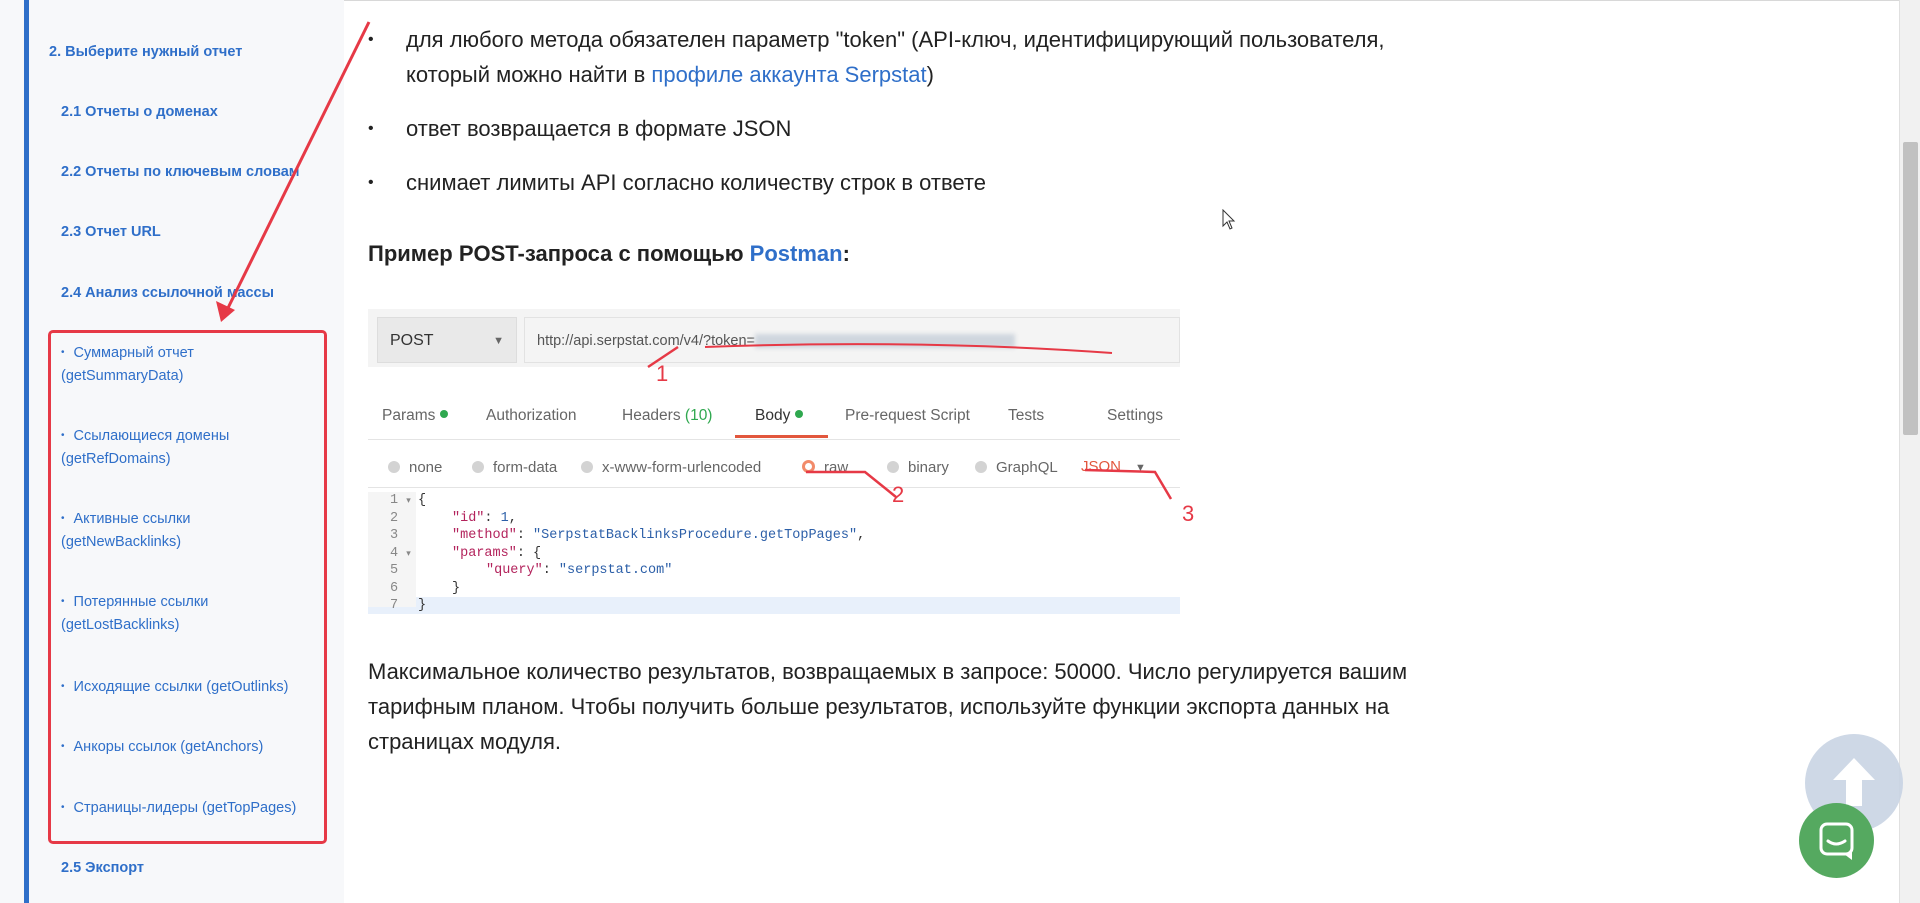  What do you see at coordinates (559, 253) in the screenshot?
I see `post-example-text: Пример POST-запроса с помощью` at bounding box center [559, 253].